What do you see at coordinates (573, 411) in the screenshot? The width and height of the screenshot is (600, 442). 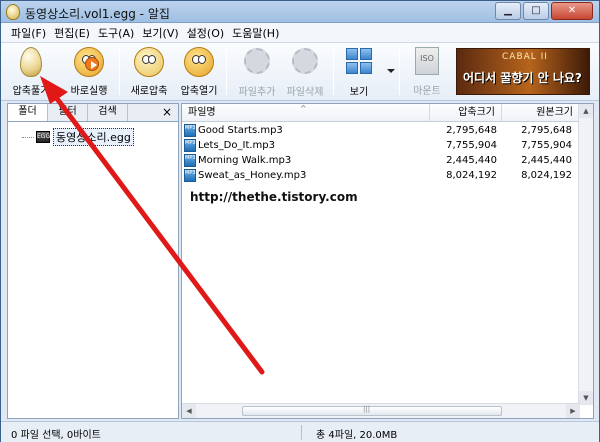 I see `scroll-right-icon: ▶` at bounding box center [573, 411].